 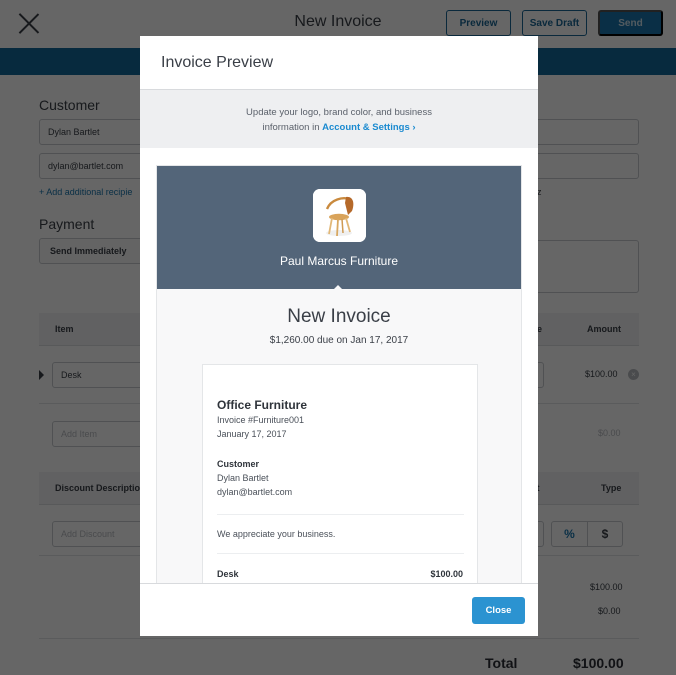 I want to click on notice-line-2-prefix: information in, so click(x=292, y=127).